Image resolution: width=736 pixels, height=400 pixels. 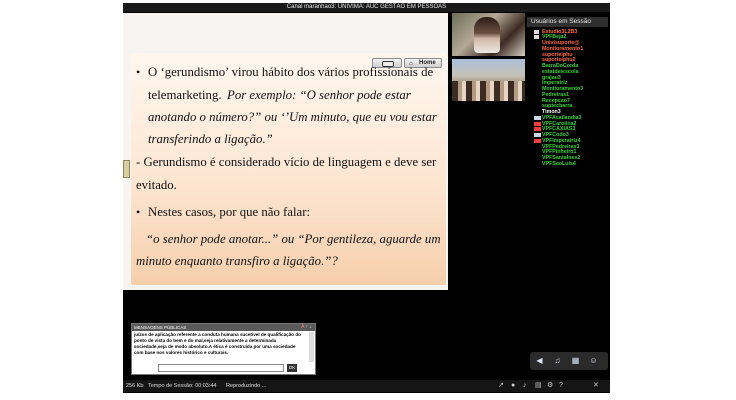 What do you see at coordinates (311, 327) in the screenshot?
I see `scroll-down-icon: ↓` at bounding box center [311, 327].